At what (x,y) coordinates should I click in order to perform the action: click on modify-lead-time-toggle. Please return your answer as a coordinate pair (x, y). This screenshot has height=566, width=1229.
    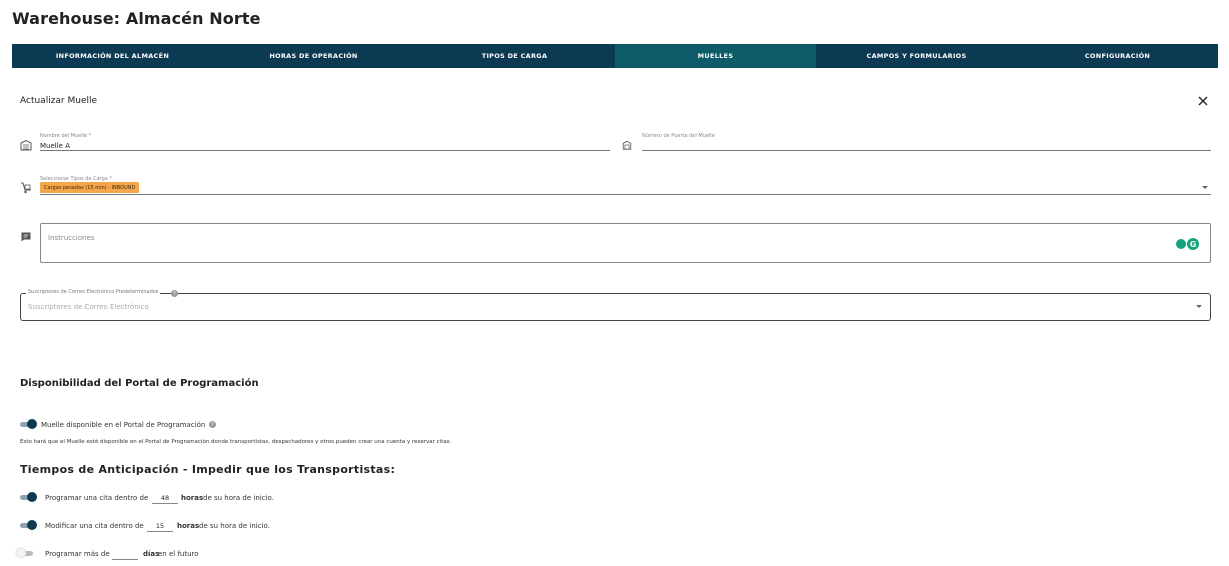
    Looking at the image, I should click on (28, 525).